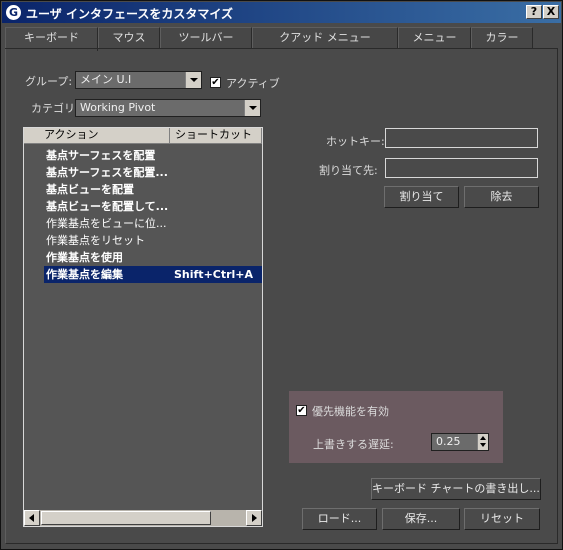 The height and width of the screenshot is (550, 563). What do you see at coordinates (348, 170) in the screenshot?
I see `assigned-to-label: 割り当て先:` at bounding box center [348, 170].